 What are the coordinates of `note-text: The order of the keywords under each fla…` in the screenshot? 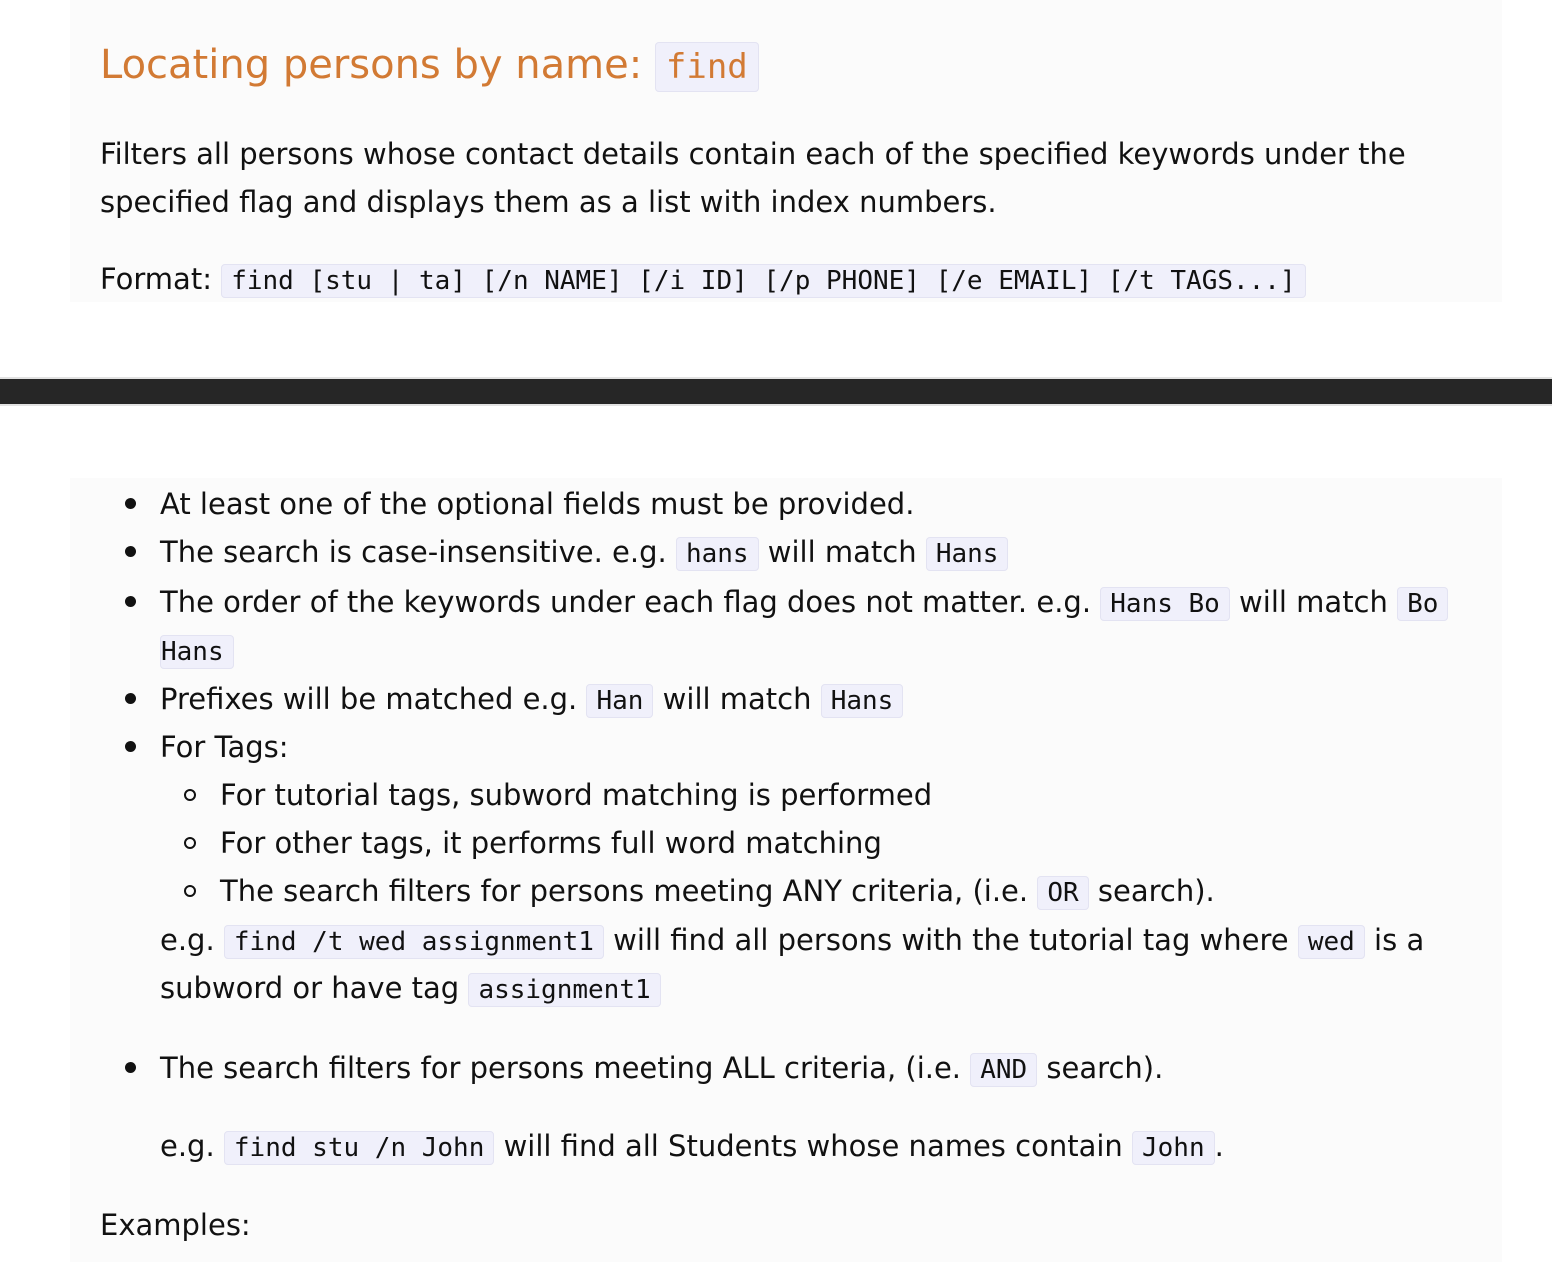 It's located at (630, 602).